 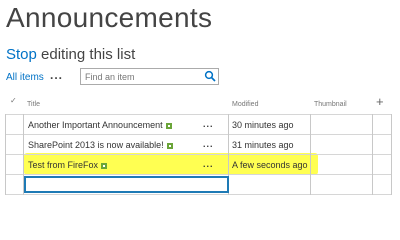 I want to click on table-row: Another Important Announcement, so click(x=100, y=125).